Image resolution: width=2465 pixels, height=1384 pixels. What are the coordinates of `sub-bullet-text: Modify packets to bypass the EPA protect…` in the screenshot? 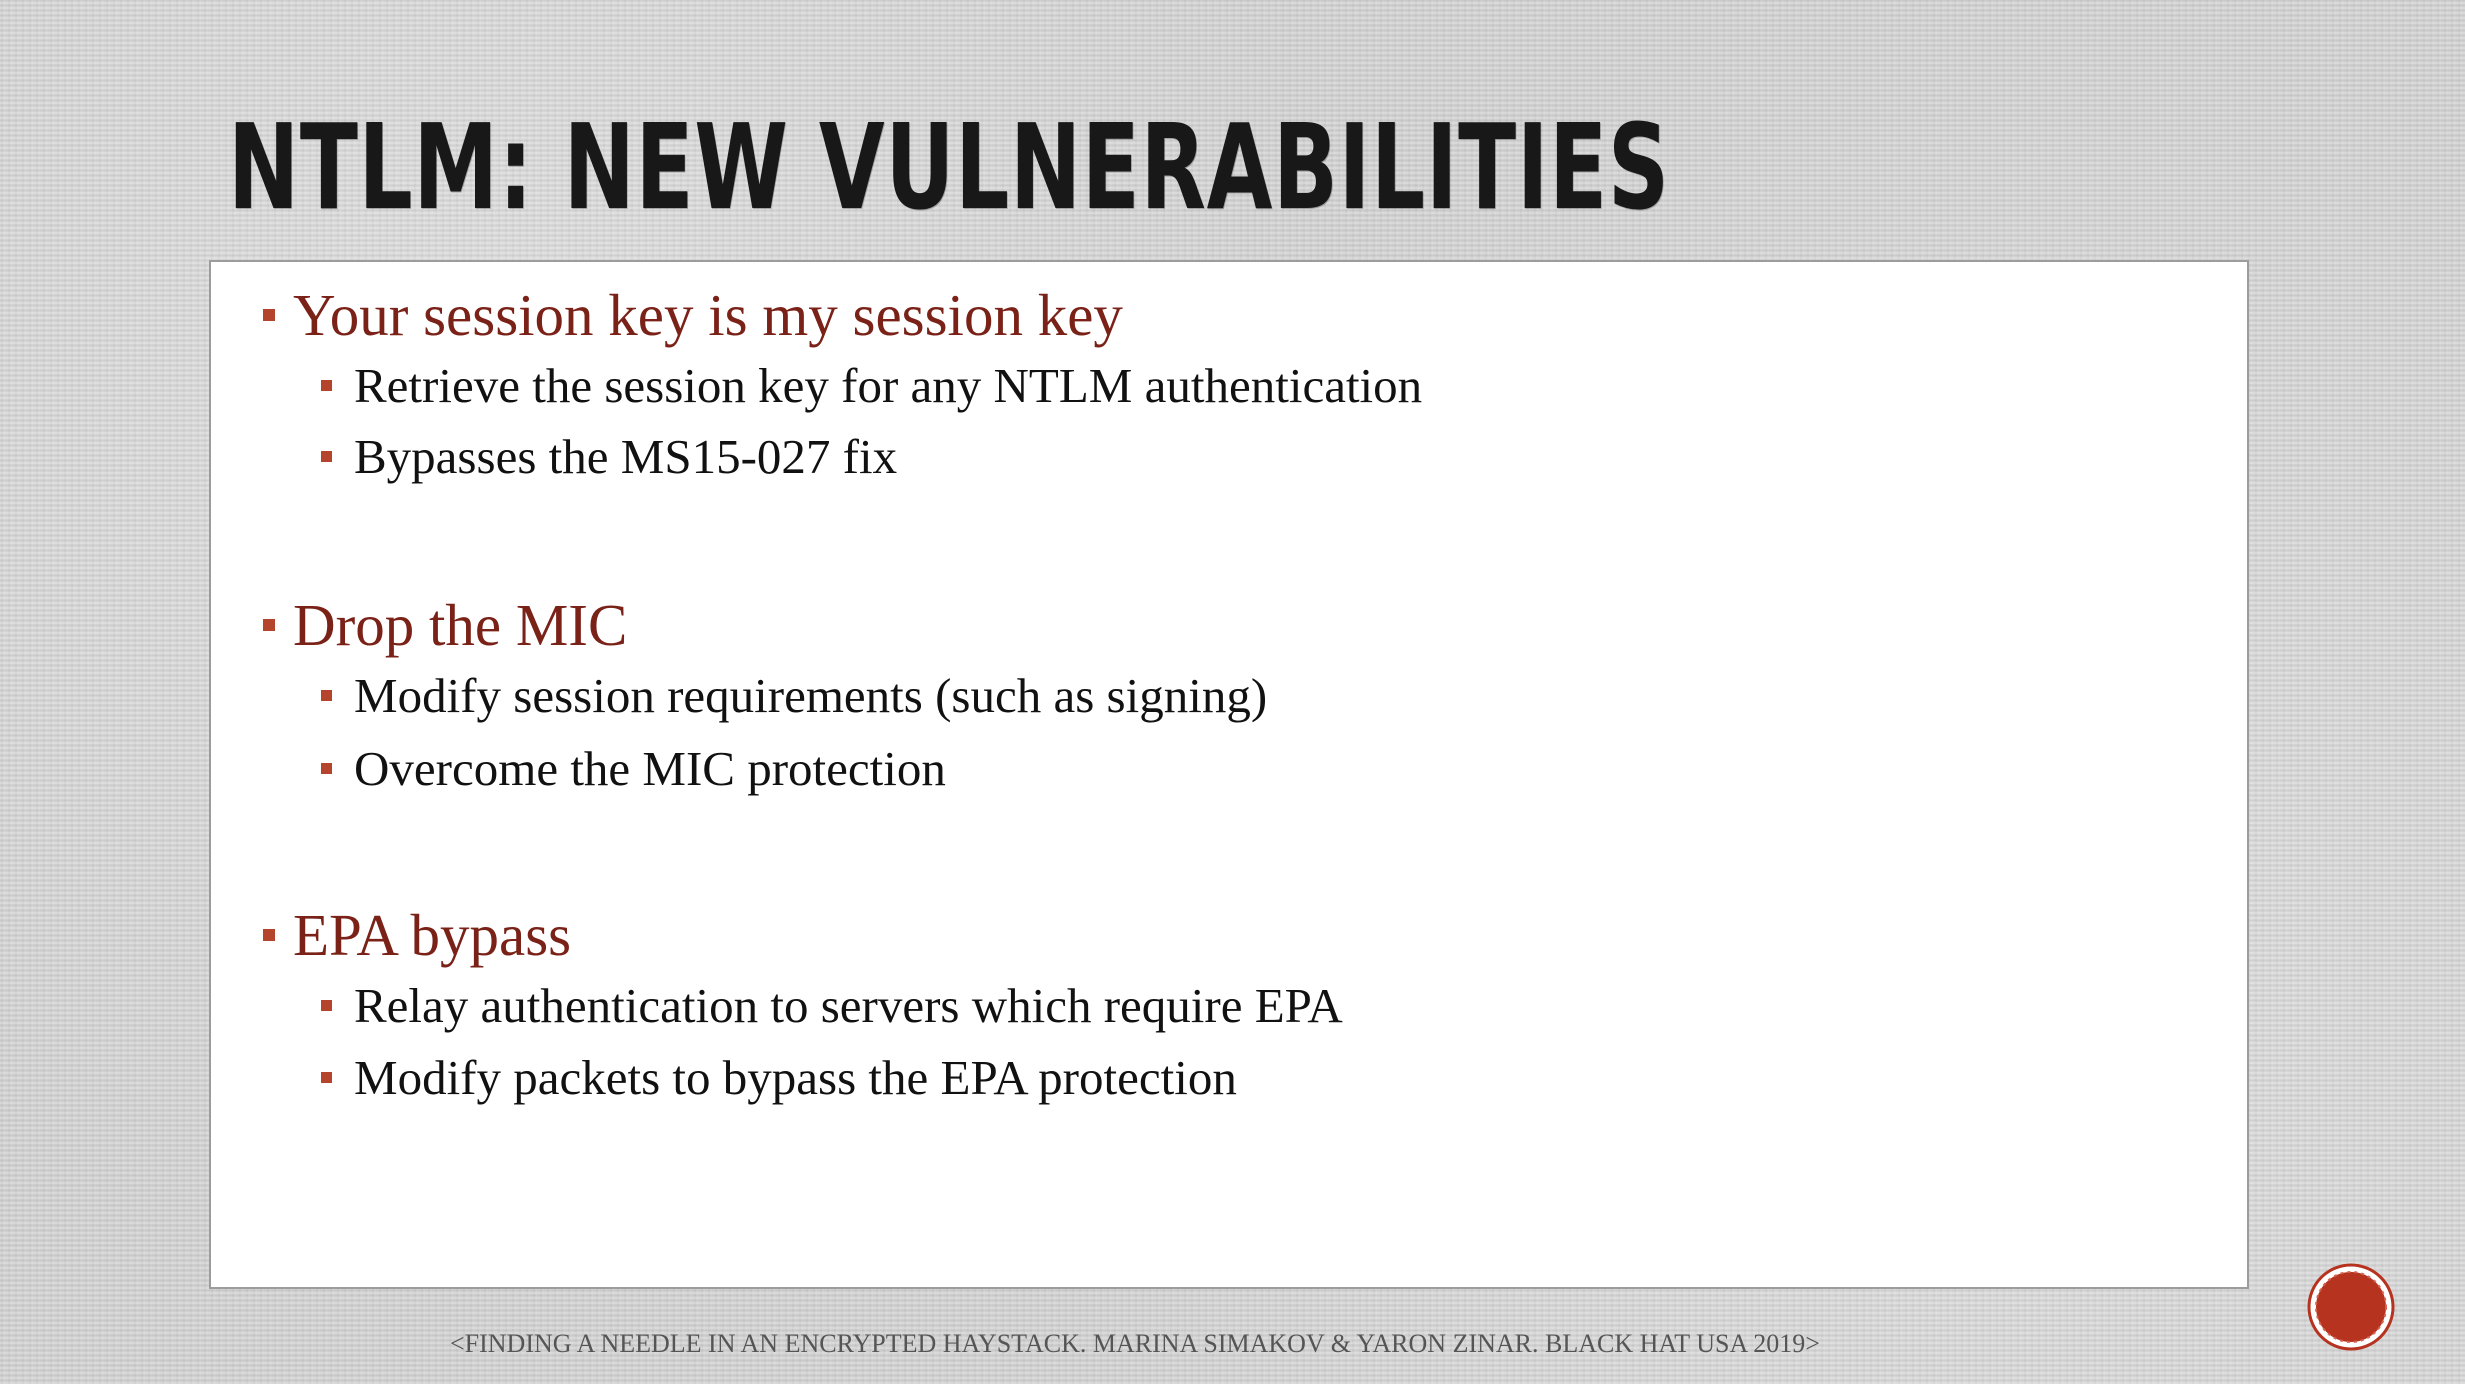 It's located at (795, 1077).